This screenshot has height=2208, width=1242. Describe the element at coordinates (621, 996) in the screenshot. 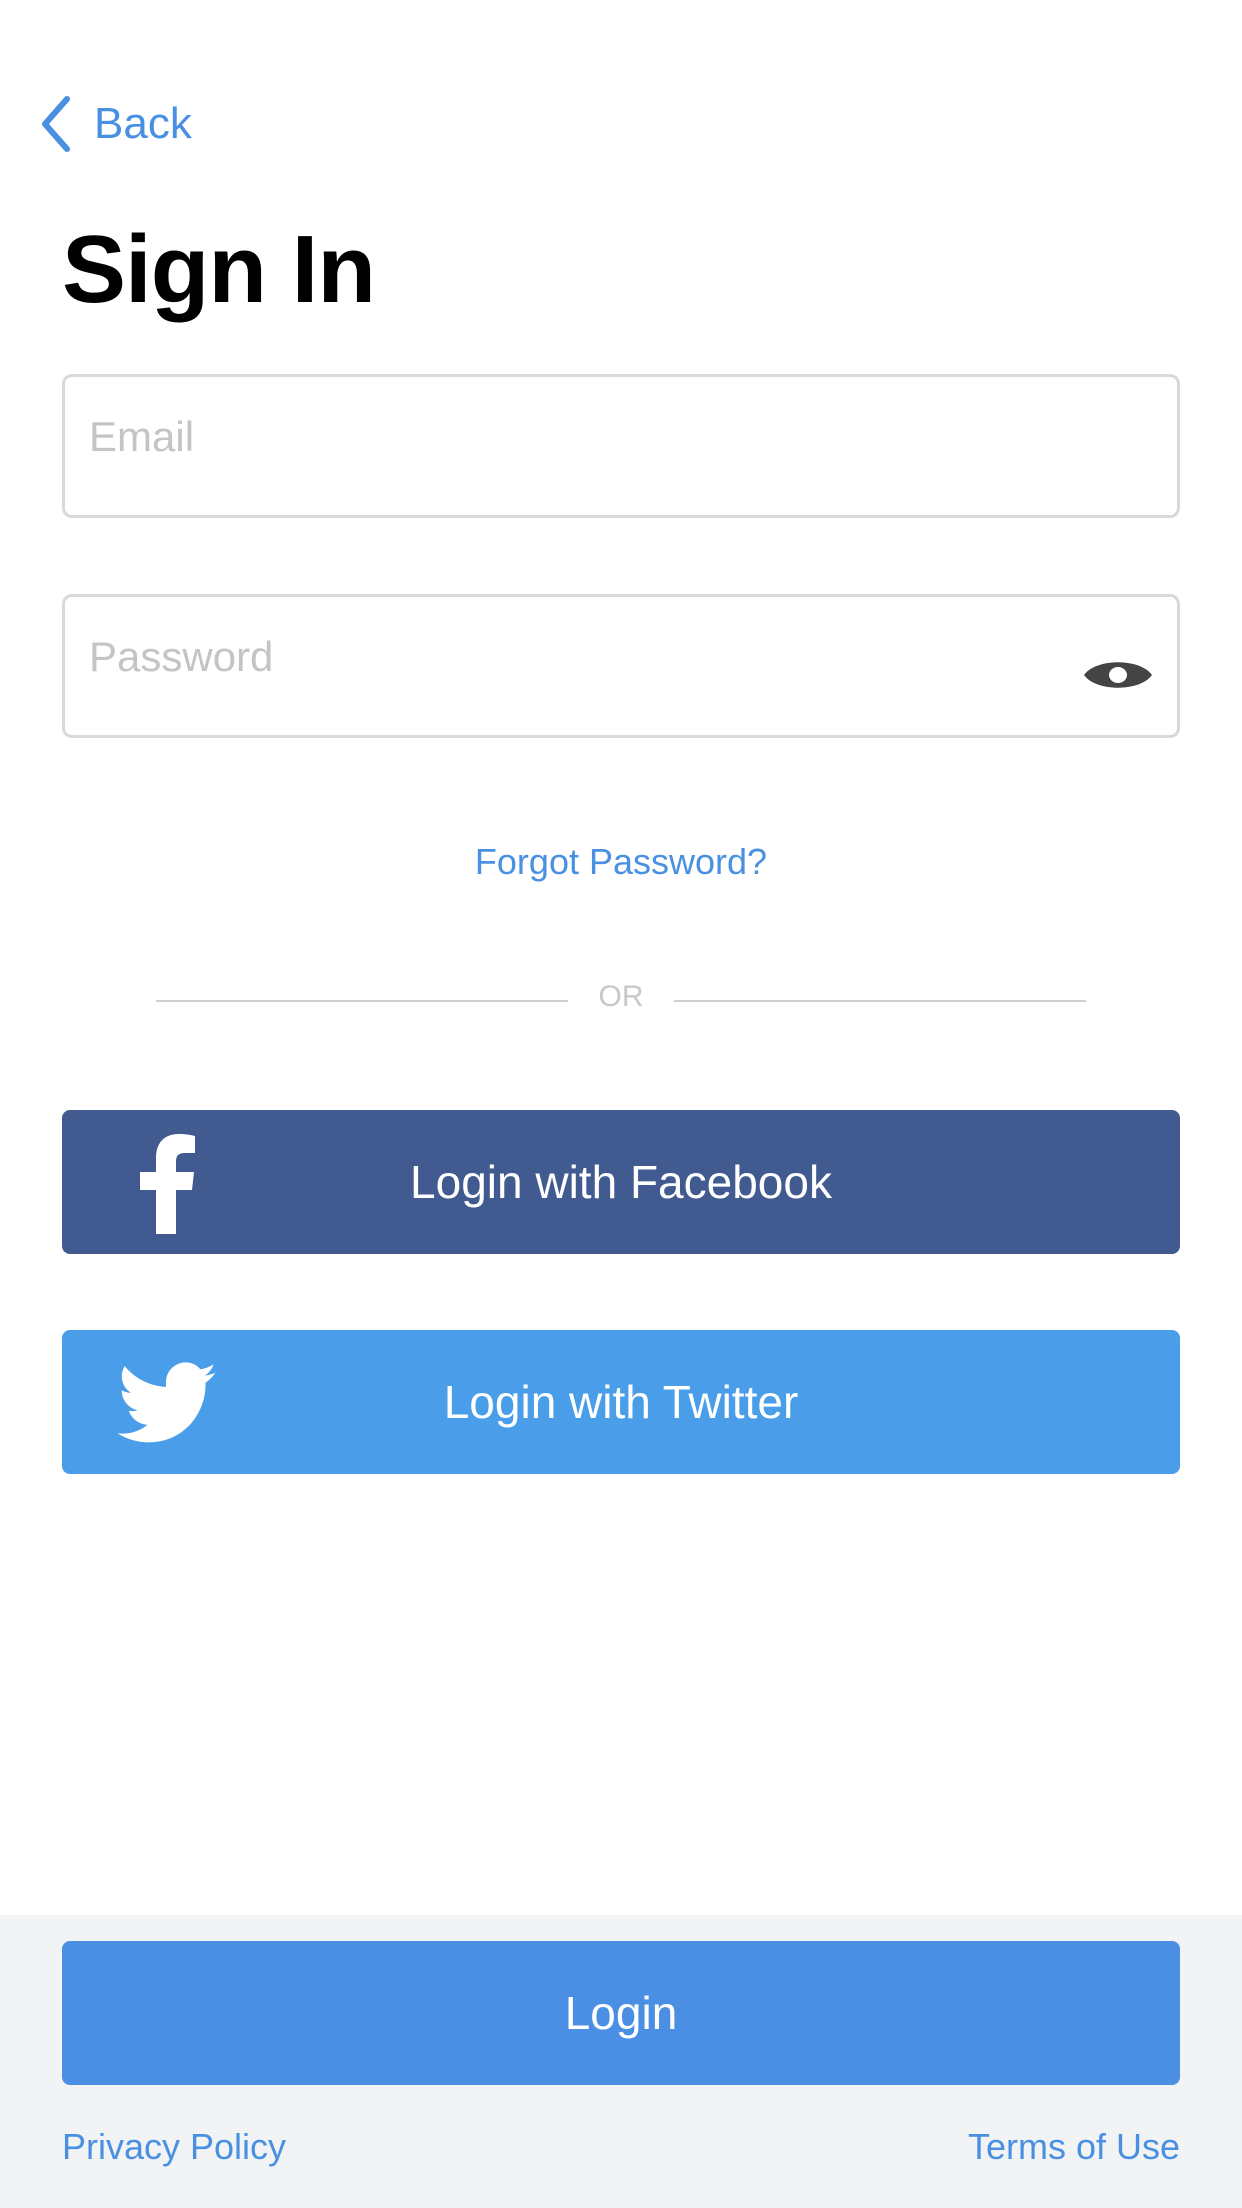

I see `divider-label: OR` at that location.